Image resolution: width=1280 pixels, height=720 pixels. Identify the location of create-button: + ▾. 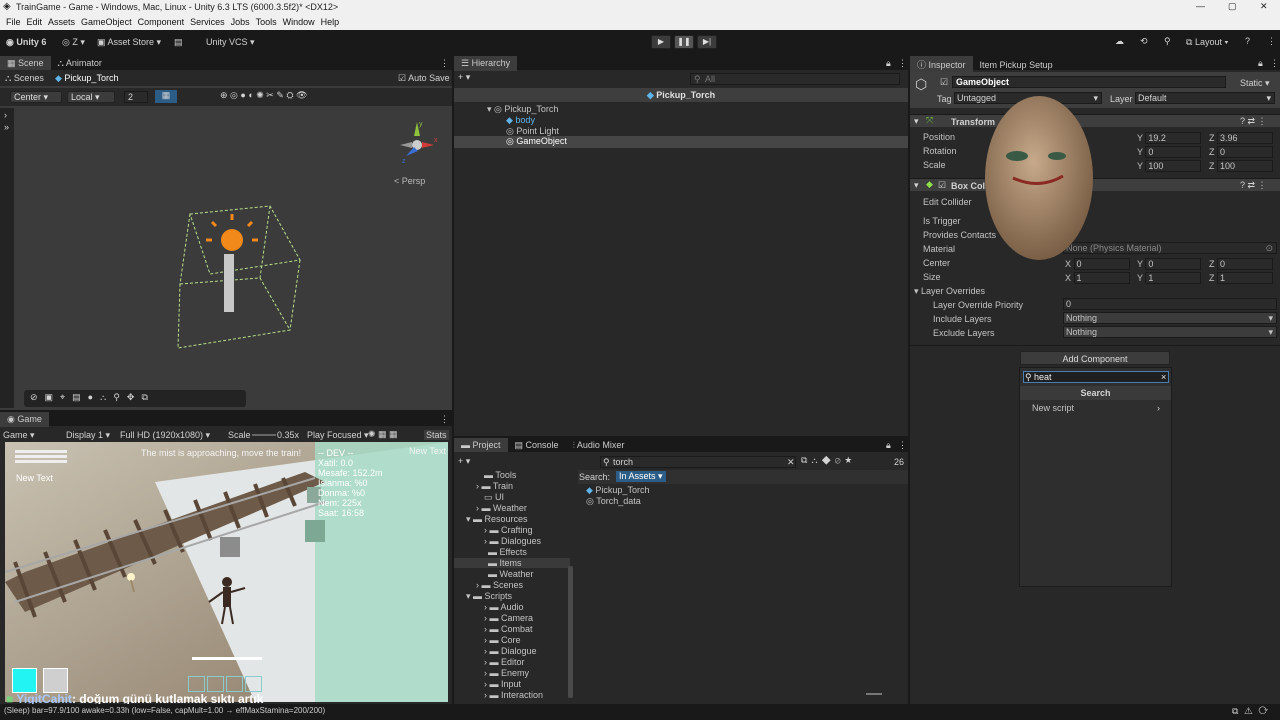
(464, 461).